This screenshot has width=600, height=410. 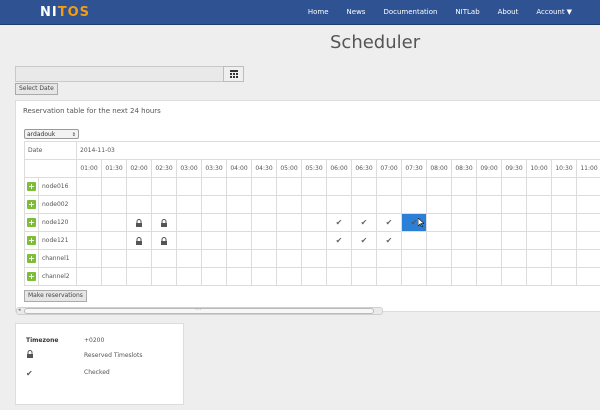 What do you see at coordinates (199, 310) in the screenshot?
I see `horizontal-scrollbar: ◂ ⋯` at bounding box center [199, 310].